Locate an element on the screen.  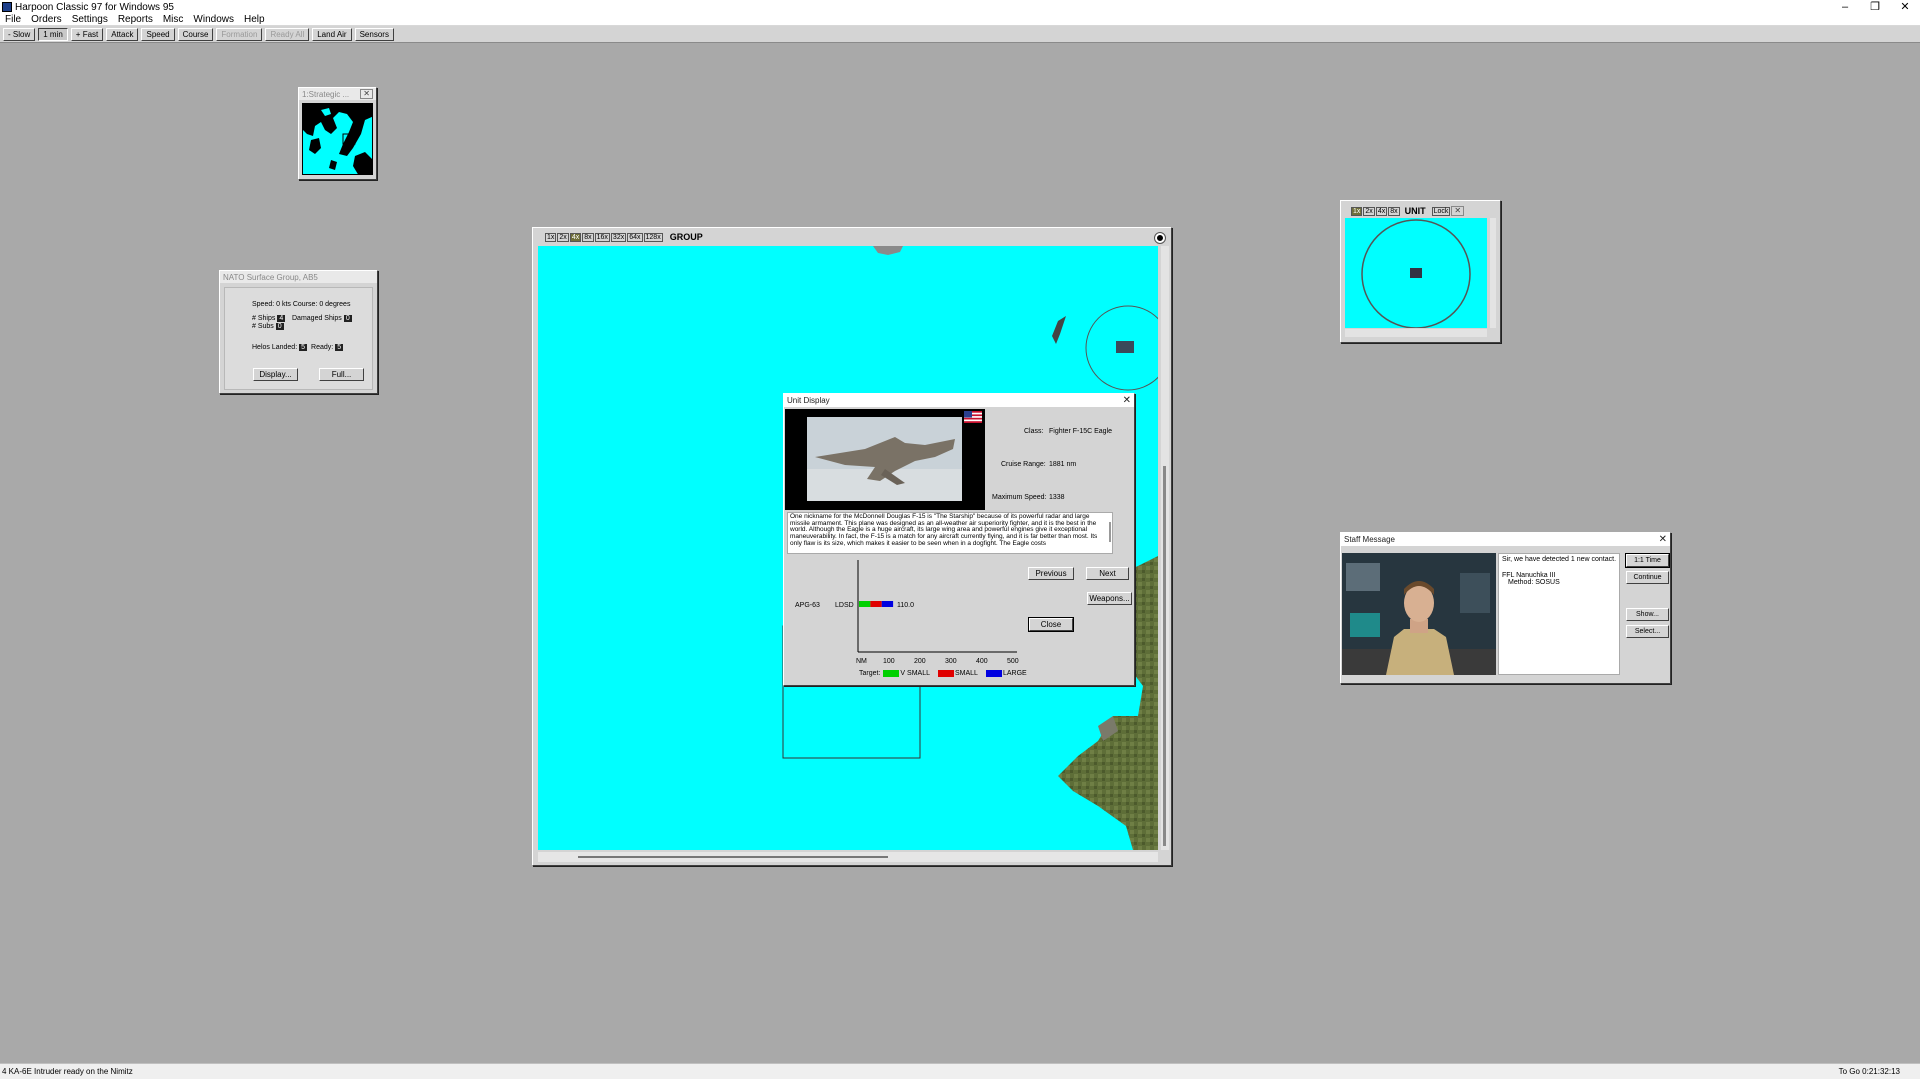
sensor-mode: LDSD is located at coordinates (844, 605).